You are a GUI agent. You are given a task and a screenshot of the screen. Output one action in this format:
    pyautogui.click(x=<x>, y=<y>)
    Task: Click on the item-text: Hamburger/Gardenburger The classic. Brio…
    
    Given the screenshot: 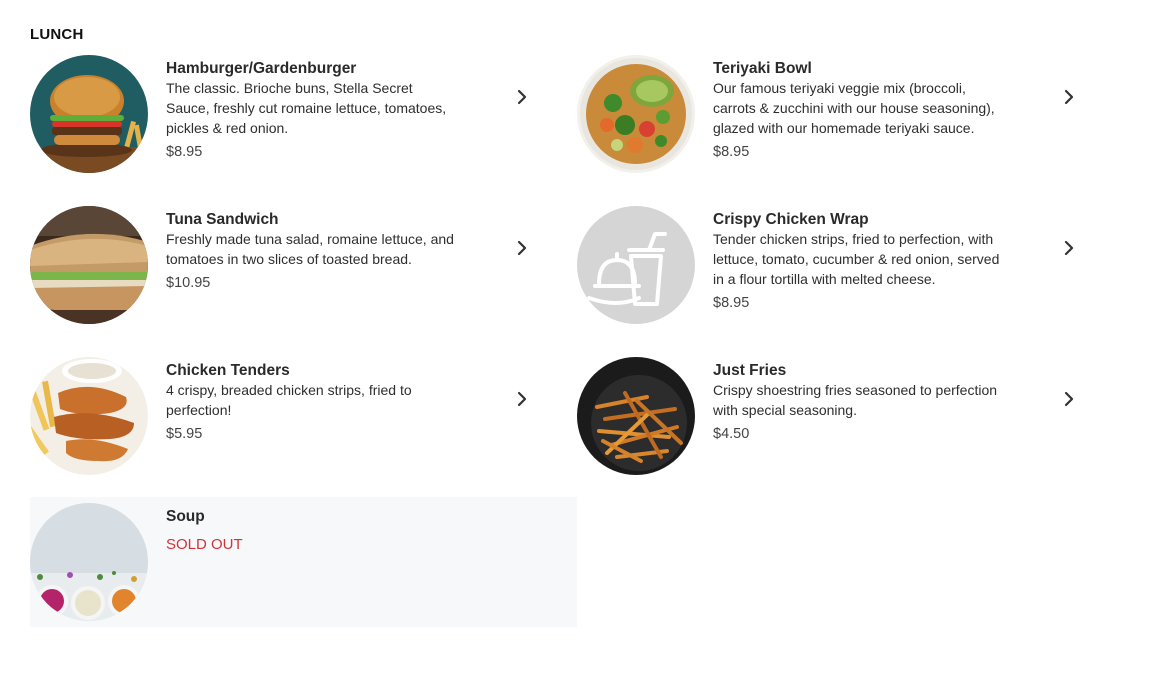 What is the action you would take?
    pyautogui.click(x=311, y=110)
    